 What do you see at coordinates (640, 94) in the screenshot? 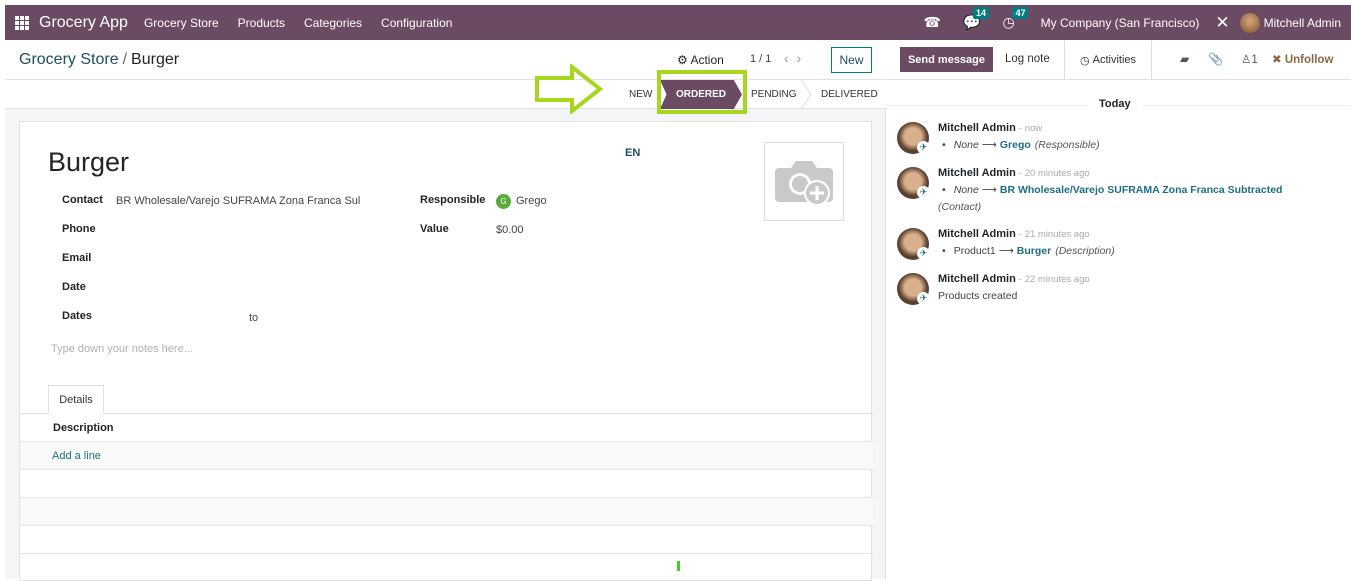
I see `stage-new: NEW` at bounding box center [640, 94].